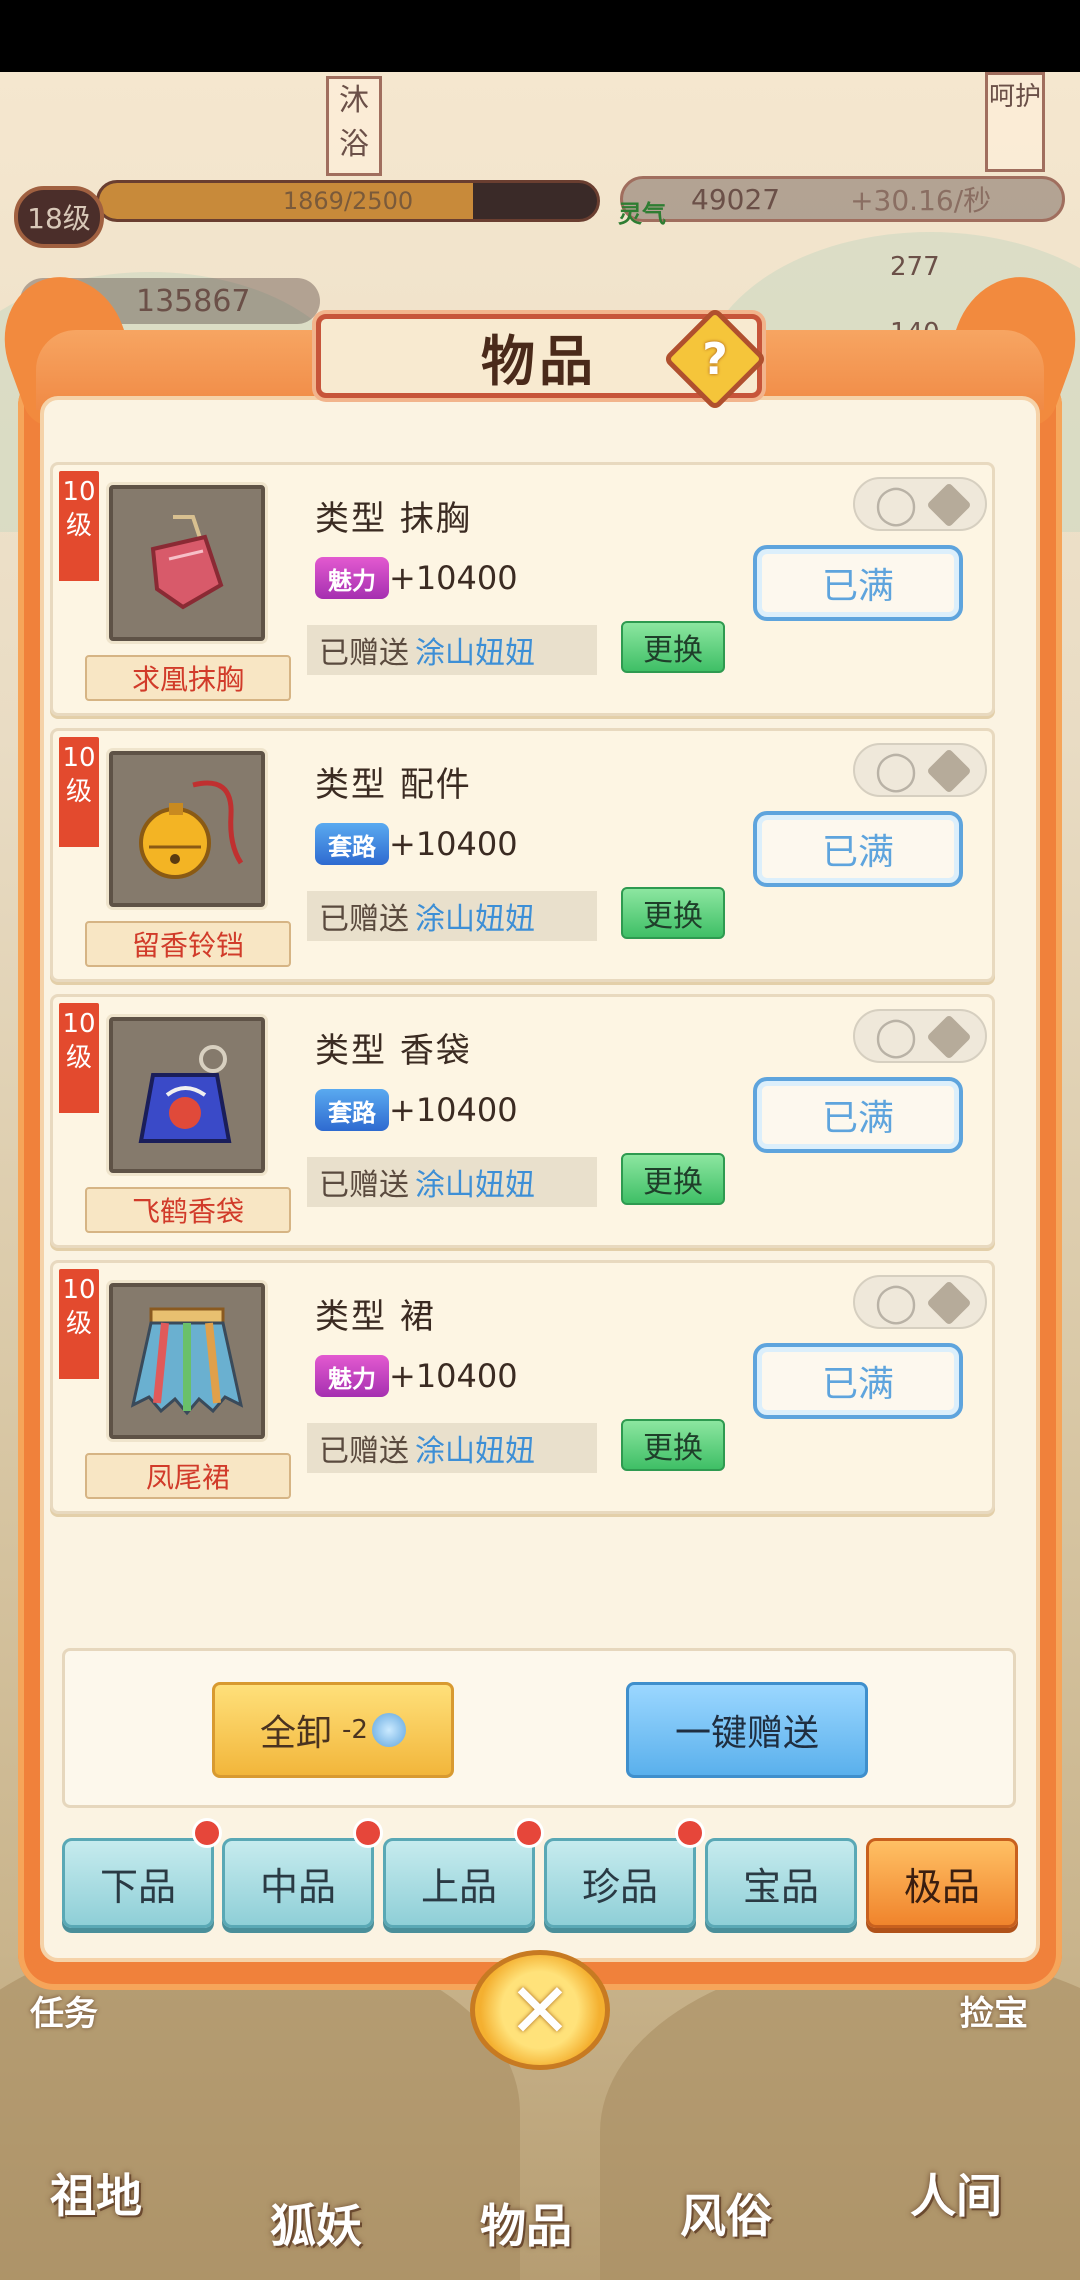 The width and height of the screenshot is (1080, 2280). Describe the element at coordinates (354, 126) in the screenshot. I see `bath-sign: 沐浴` at that location.